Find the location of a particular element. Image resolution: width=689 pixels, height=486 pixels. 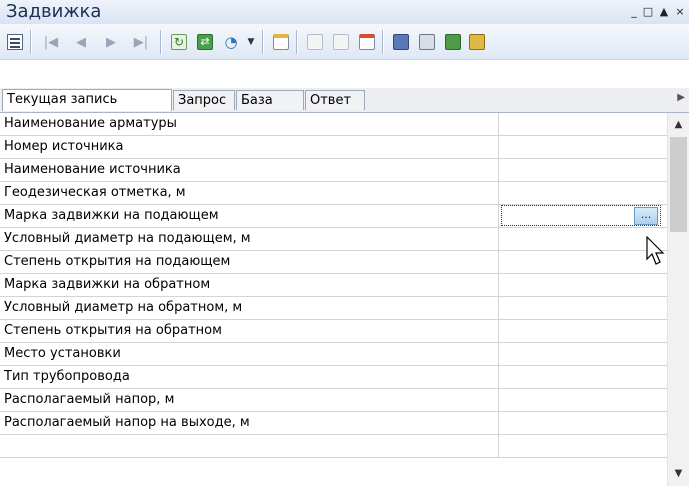

table-row: Номер источника is located at coordinates (333, 147).